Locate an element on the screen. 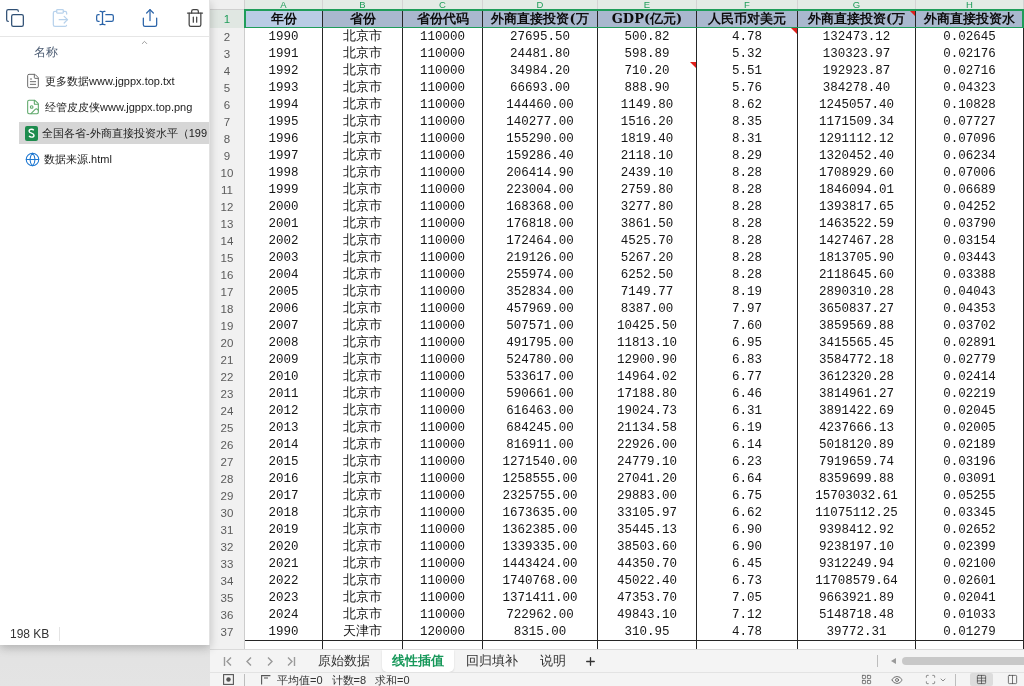 The height and width of the screenshot is (686, 1024). file-item: 全国各省-外商直接投资水平（199 is located at coordinates (114, 133).